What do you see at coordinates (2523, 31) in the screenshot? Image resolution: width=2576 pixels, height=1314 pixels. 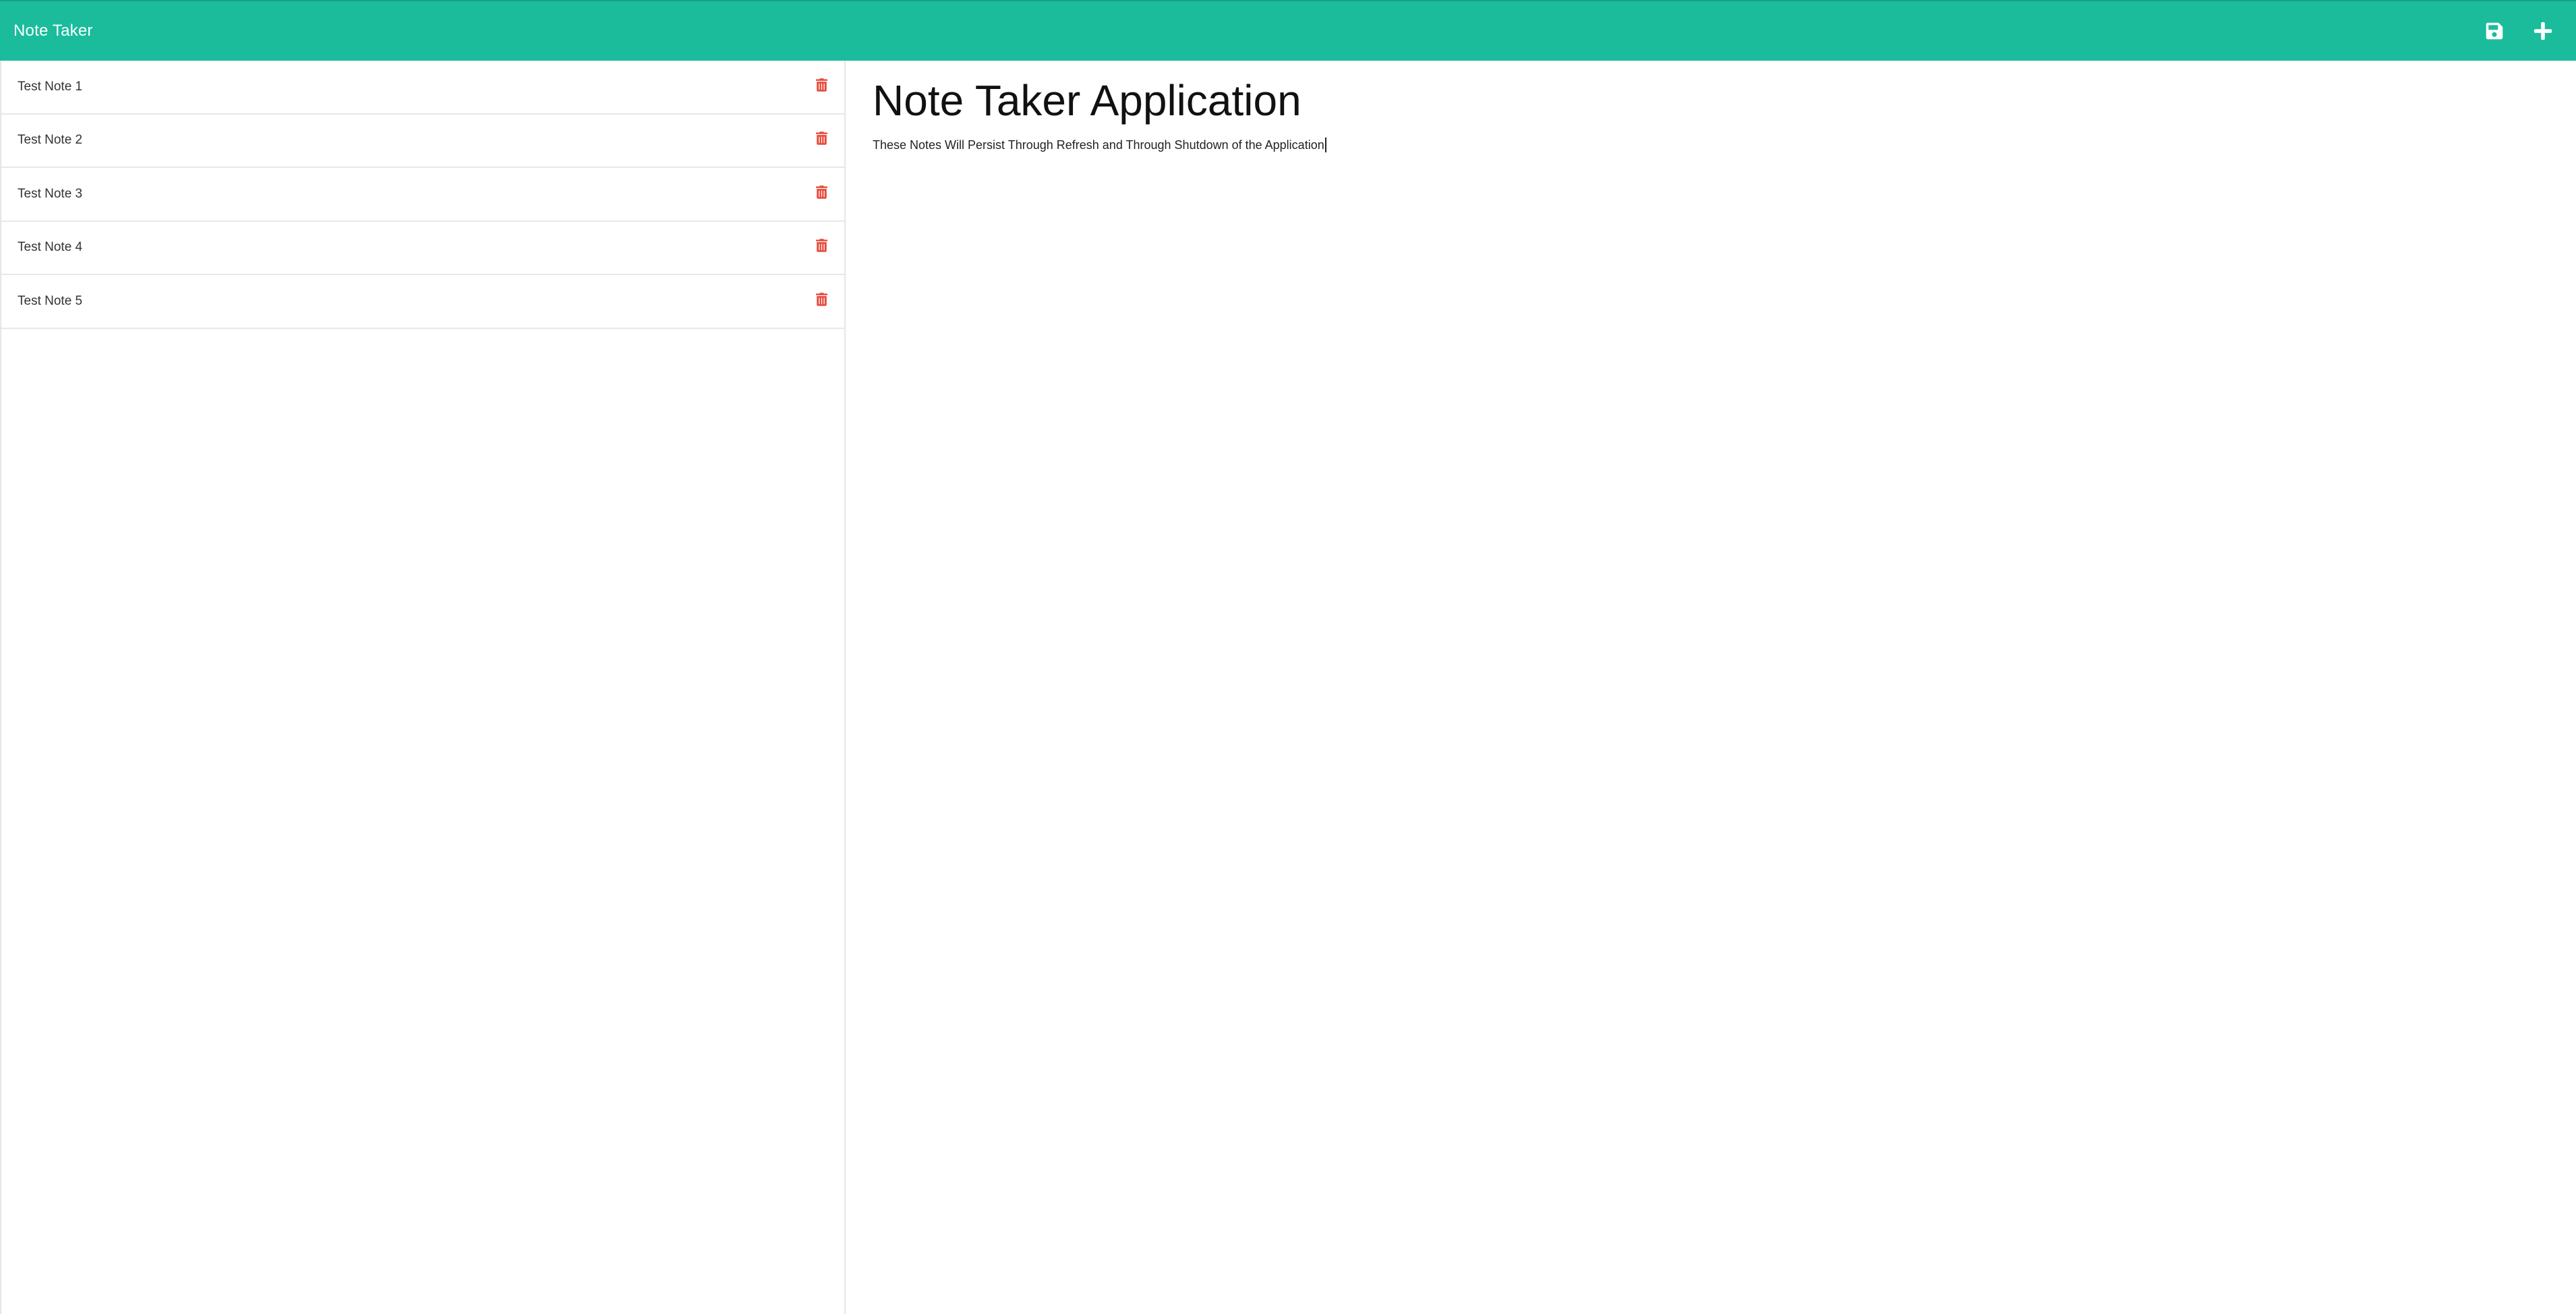 I see `navbar-actions` at bounding box center [2523, 31].